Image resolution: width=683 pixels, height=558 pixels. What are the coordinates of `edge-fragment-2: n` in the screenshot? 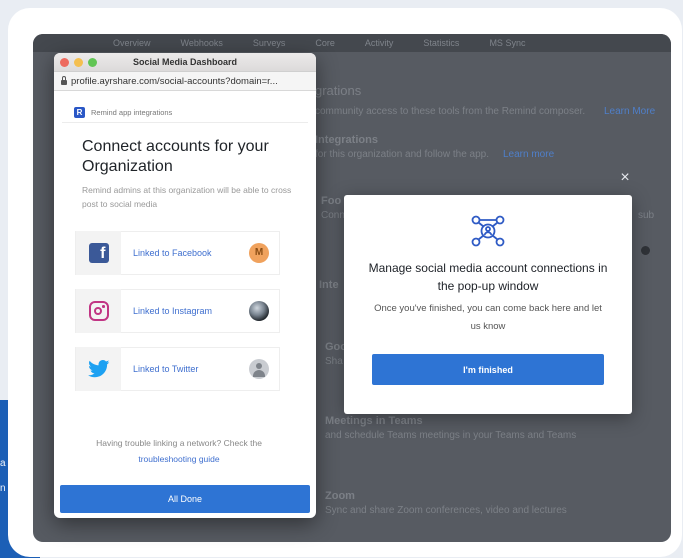 It's located at (3, 488).